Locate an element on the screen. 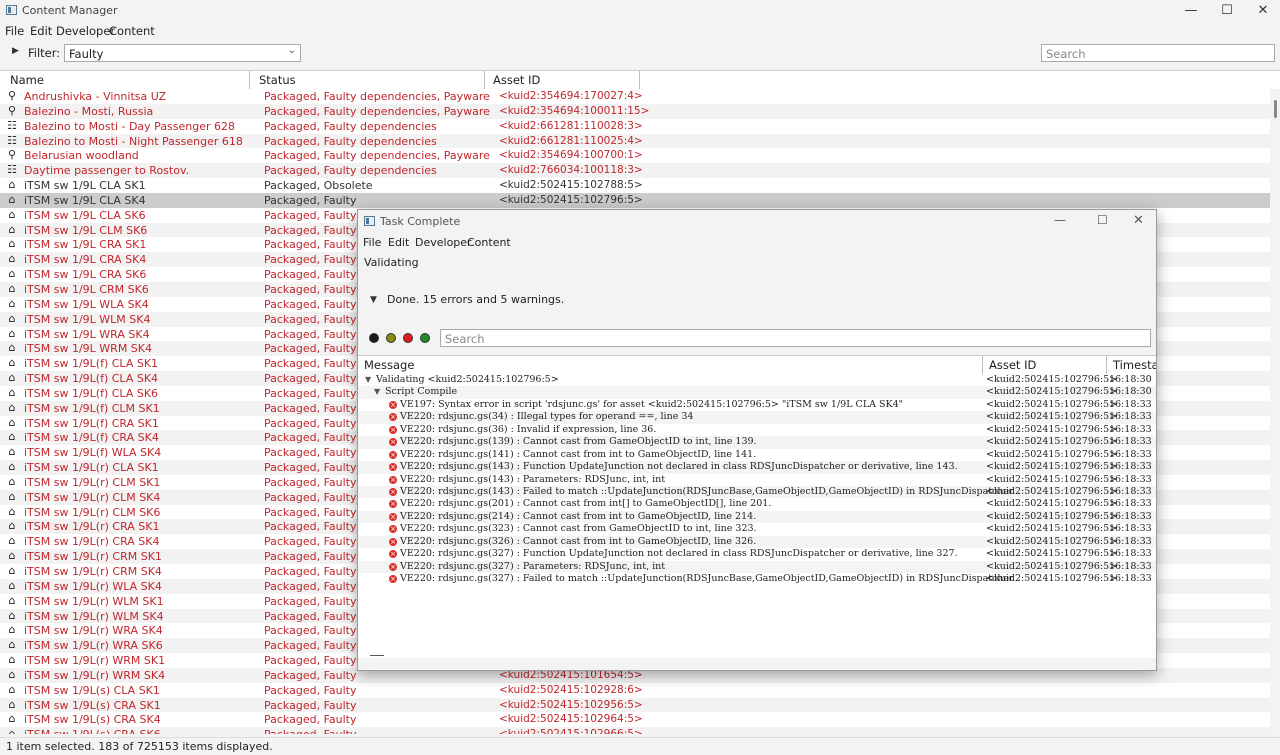 This screenshot has width=1280, height=755. column-timestamp: Timestamp is located at coordinates (1134, 365).